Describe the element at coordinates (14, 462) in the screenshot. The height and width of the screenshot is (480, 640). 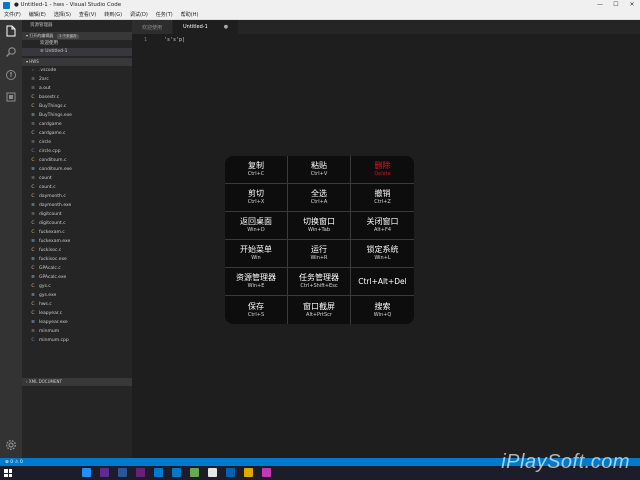
I see `problems-indicator: ⊗ 0 ⚠ 0` at that location.